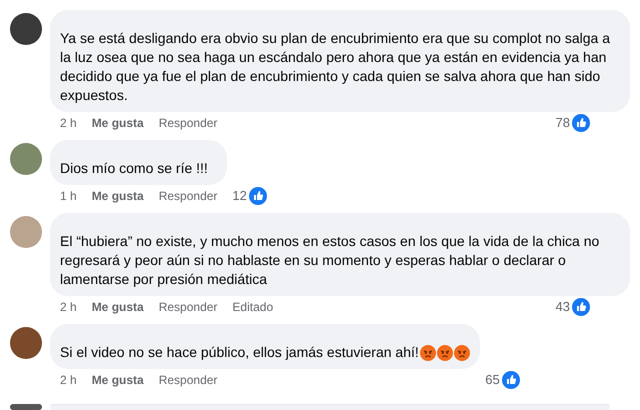 Image resolution: width=640 pixels, height=410 pixels. I want to click on timestamp: 1 h, so click(68, 196).